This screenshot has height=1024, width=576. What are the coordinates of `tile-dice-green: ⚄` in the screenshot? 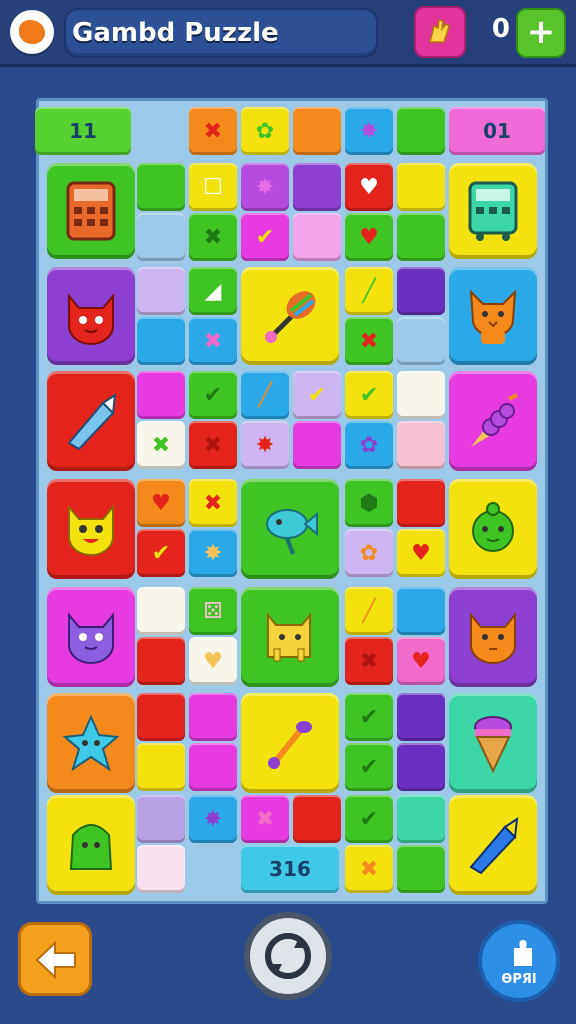 It's located at (213, 611).